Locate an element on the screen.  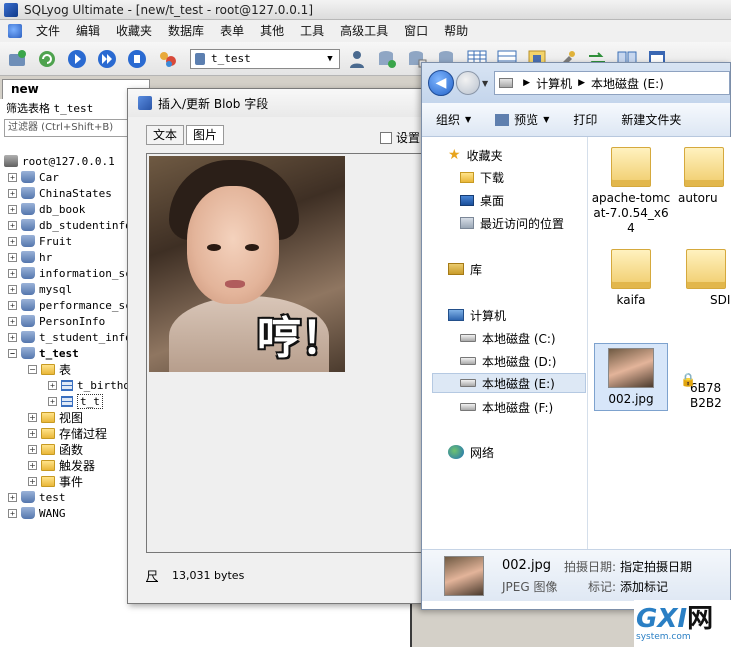
nav-drive-e: 本地磁盘 (E:) is located at coordinates (509, 383).